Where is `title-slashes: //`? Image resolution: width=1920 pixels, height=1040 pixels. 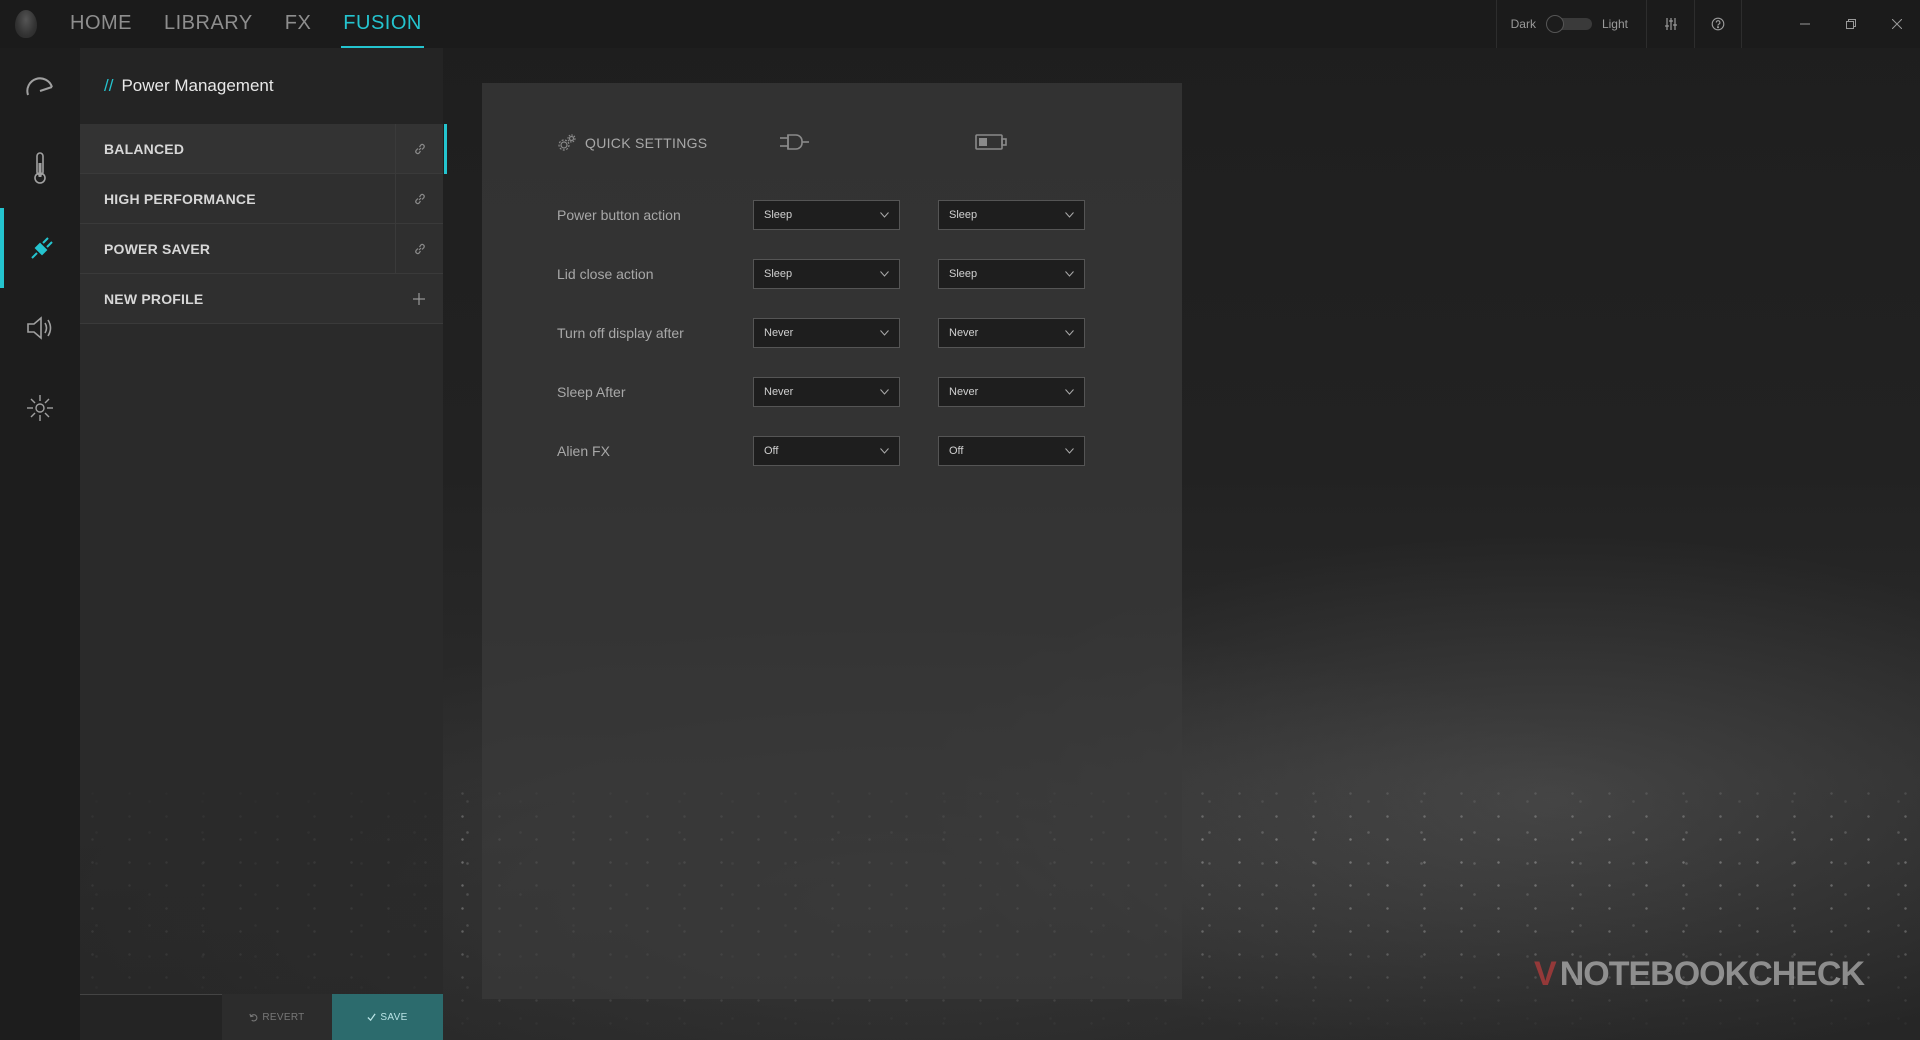 title-slashes: // is located at coordinates (109, 85).